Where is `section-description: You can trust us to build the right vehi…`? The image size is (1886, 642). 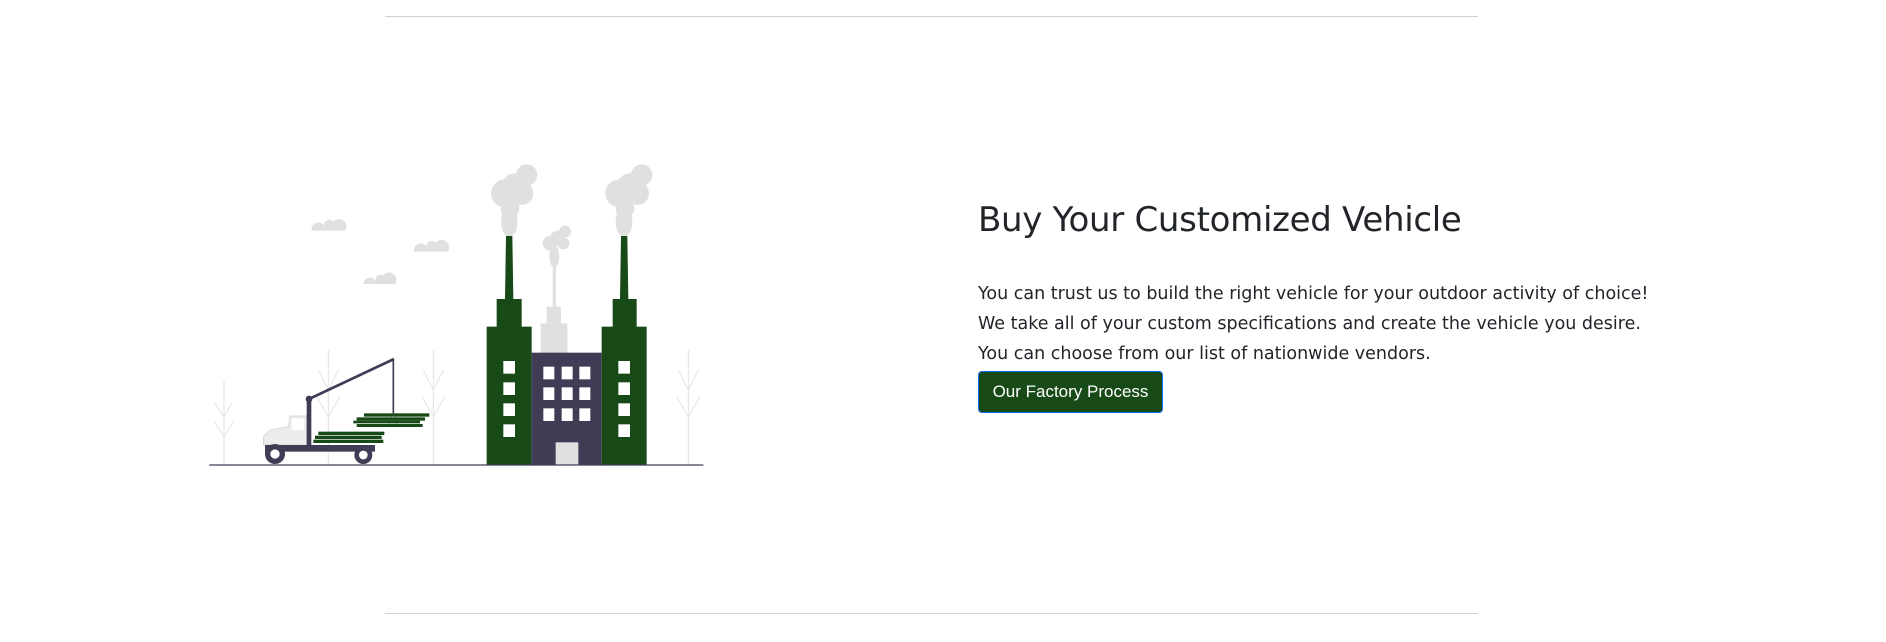
section-description: You can trust us to build the right vehi… is located at coordinates (1313, 324).